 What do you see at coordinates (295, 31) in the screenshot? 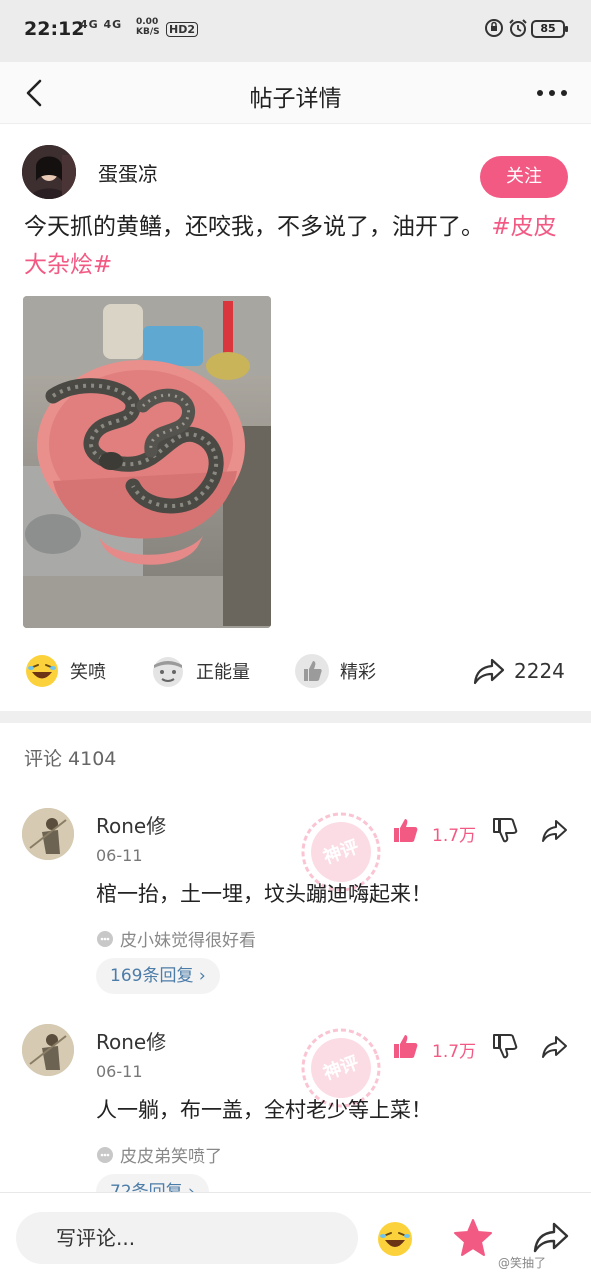
I see `status-bar: 22:12 4G 4G 0.00 KB/S HD2 85` at bounding box center [295, 31].